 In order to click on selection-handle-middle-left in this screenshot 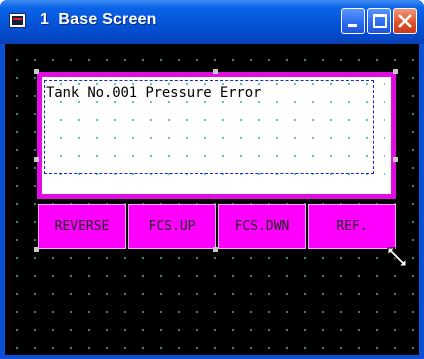, I will do `click(36, 159)`.